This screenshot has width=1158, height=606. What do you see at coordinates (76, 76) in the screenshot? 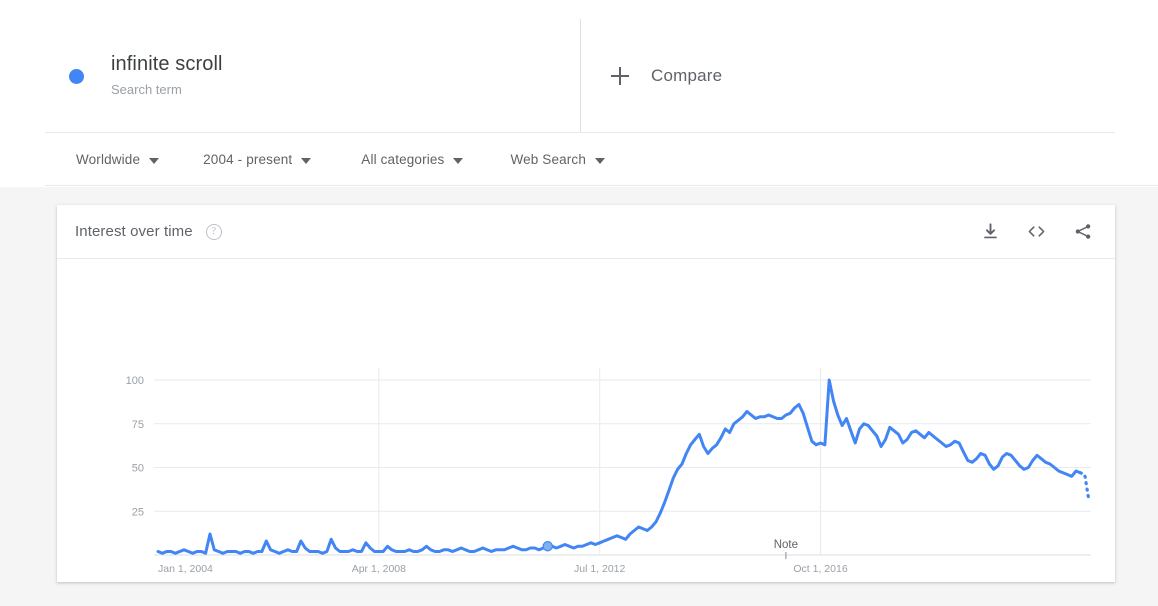
I see `series-color-dot` at bounding box center [76, 76].